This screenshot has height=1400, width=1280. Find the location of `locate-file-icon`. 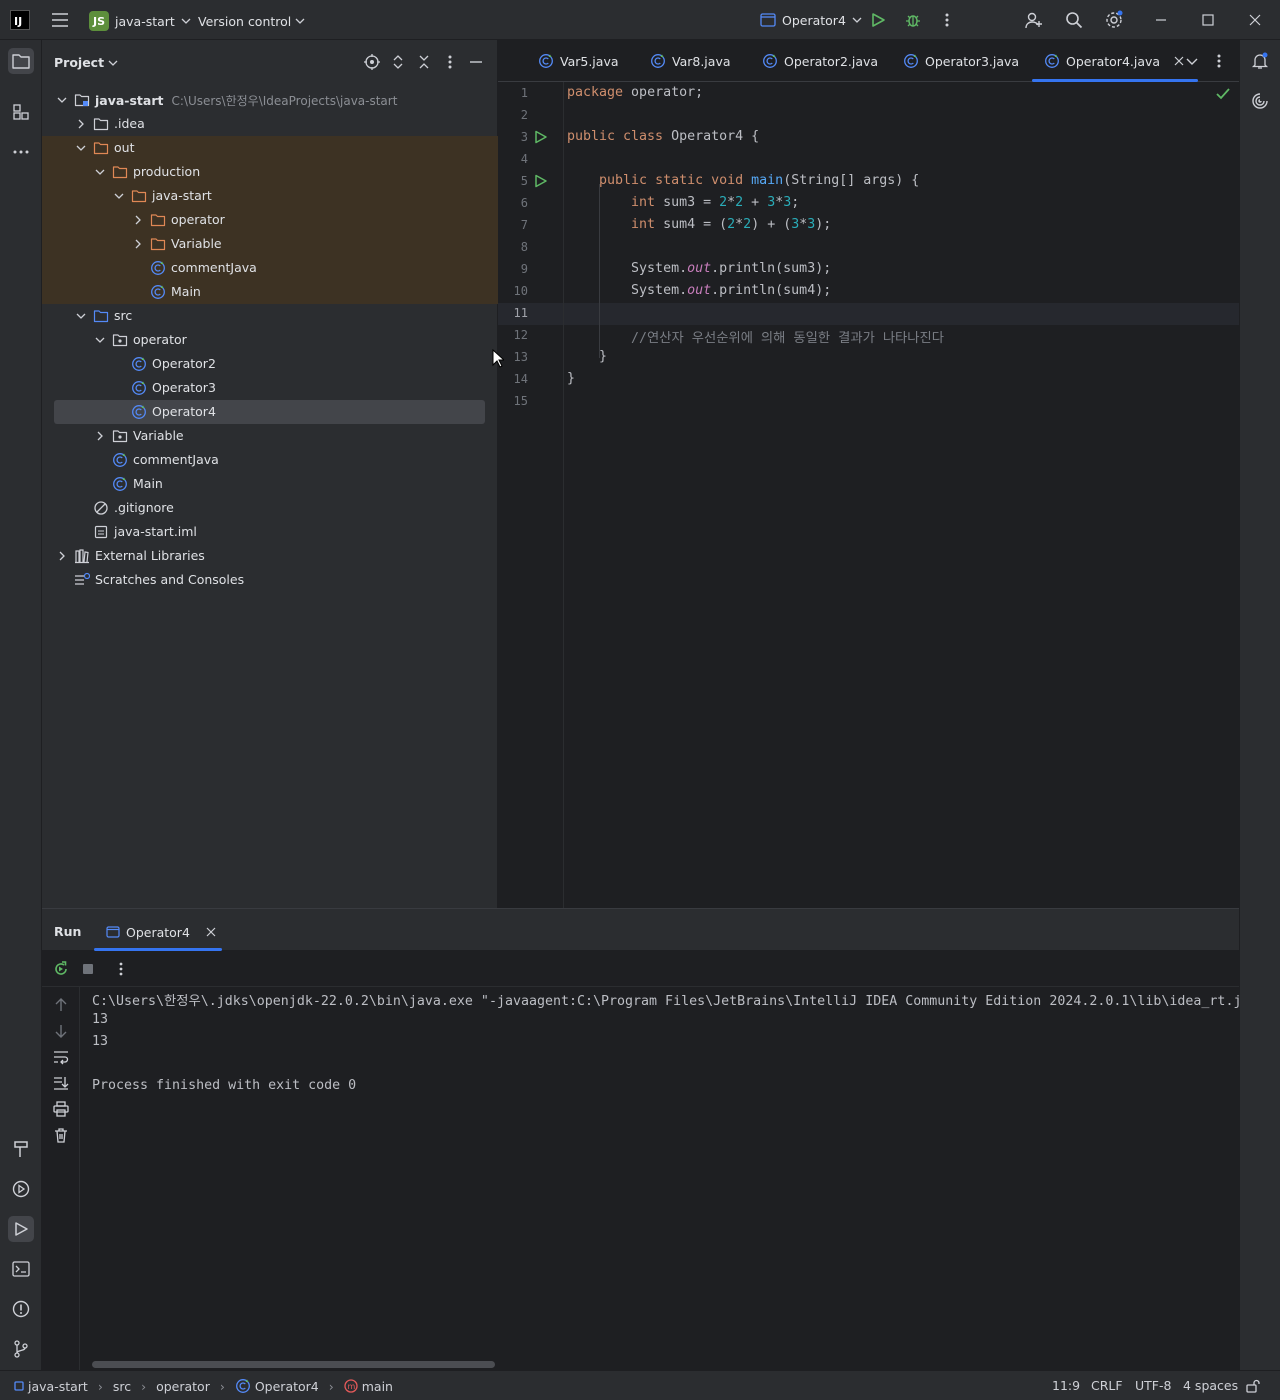

locate-file-icon is located at coordinates (372, 62).